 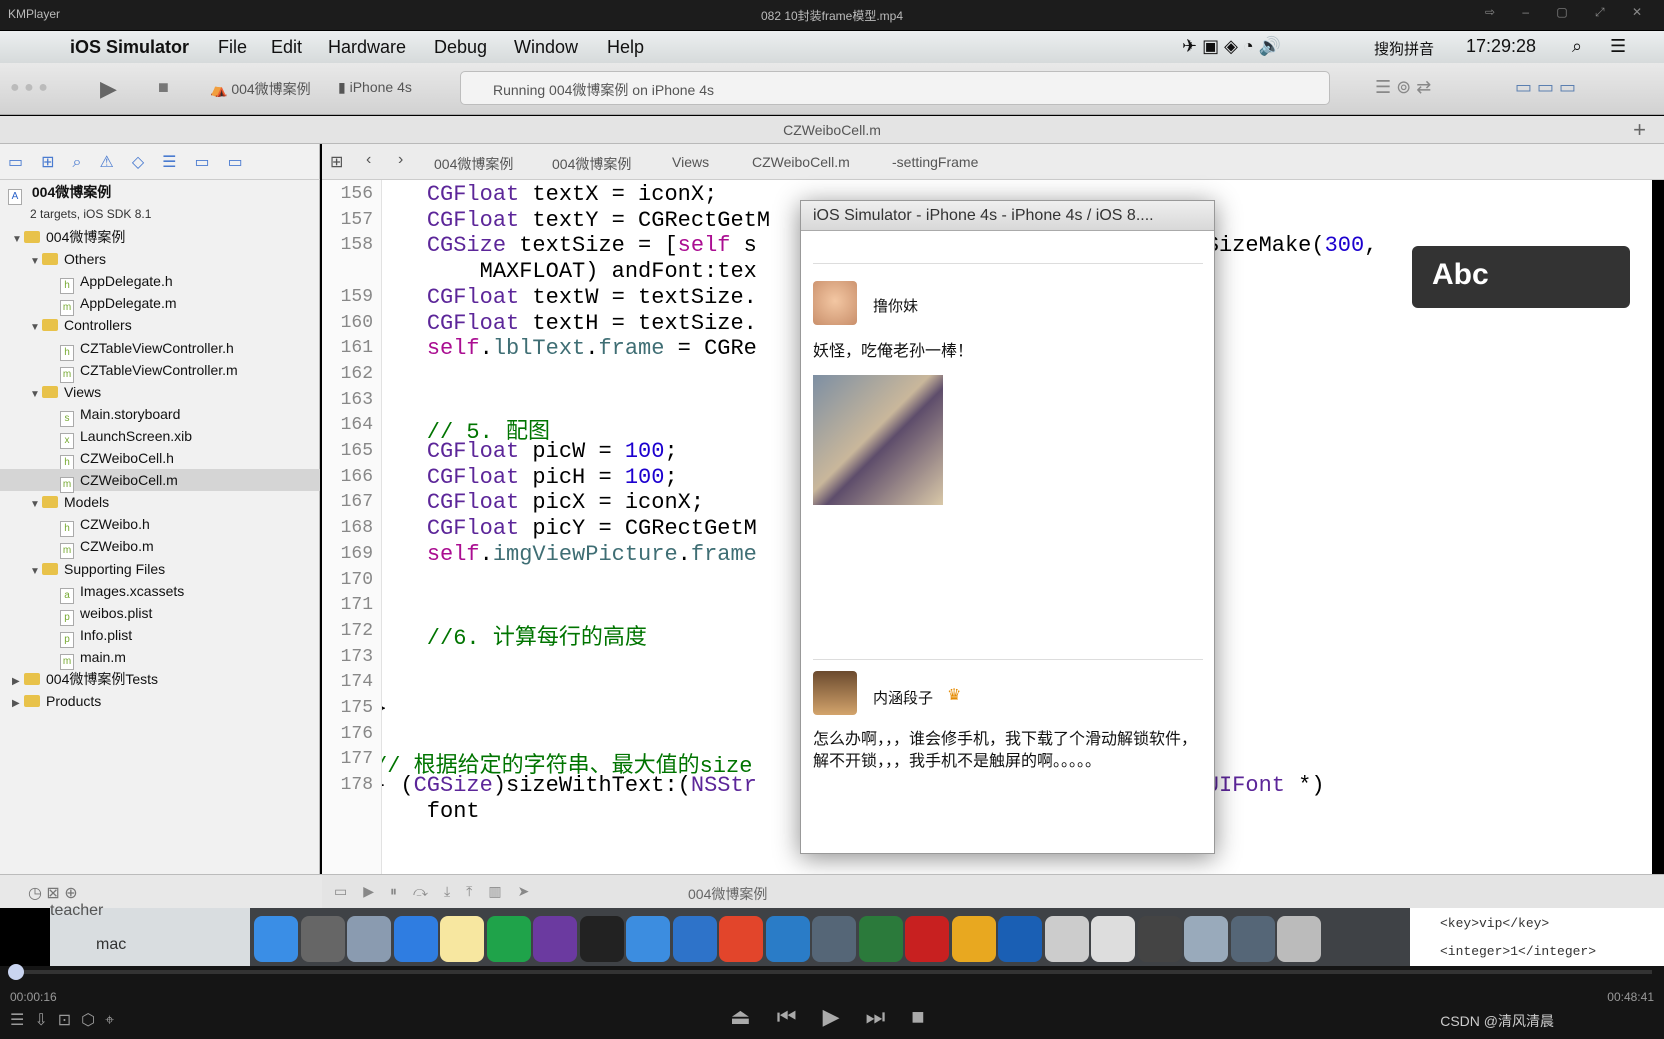 What do you see at coordinates (232, 47) in the screenshot?
I see `menu-file: File` at bounding box center [232, 47].